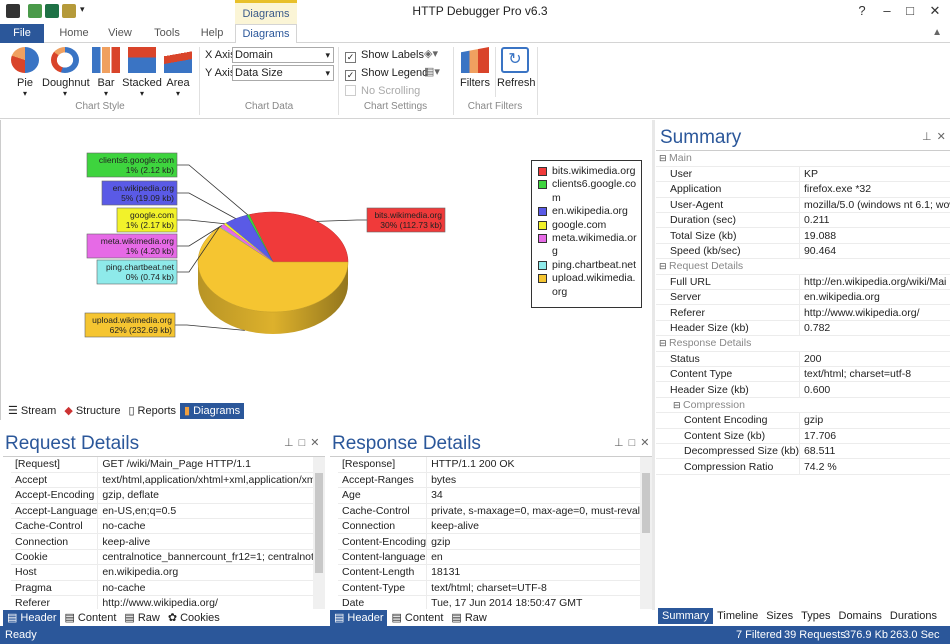  Describe the element at coordinates (495, 480) in the screenshot. I see `table-row: Accept-Ranges bytes` at that location.